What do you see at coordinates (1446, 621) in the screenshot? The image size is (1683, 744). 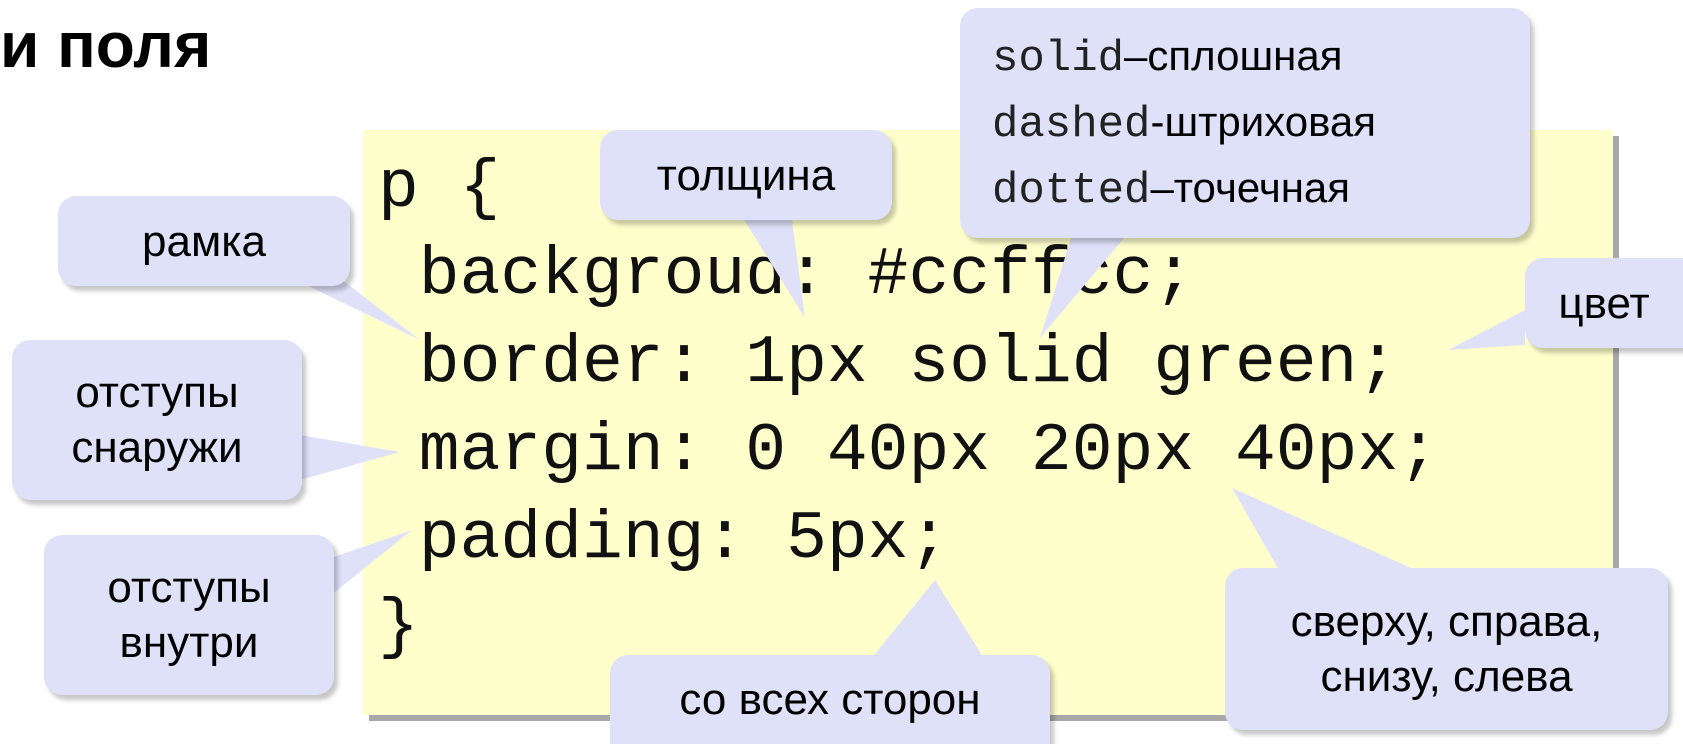 I see `order-label-line1: сверху, справа,` at bounding box center [1446, 621].